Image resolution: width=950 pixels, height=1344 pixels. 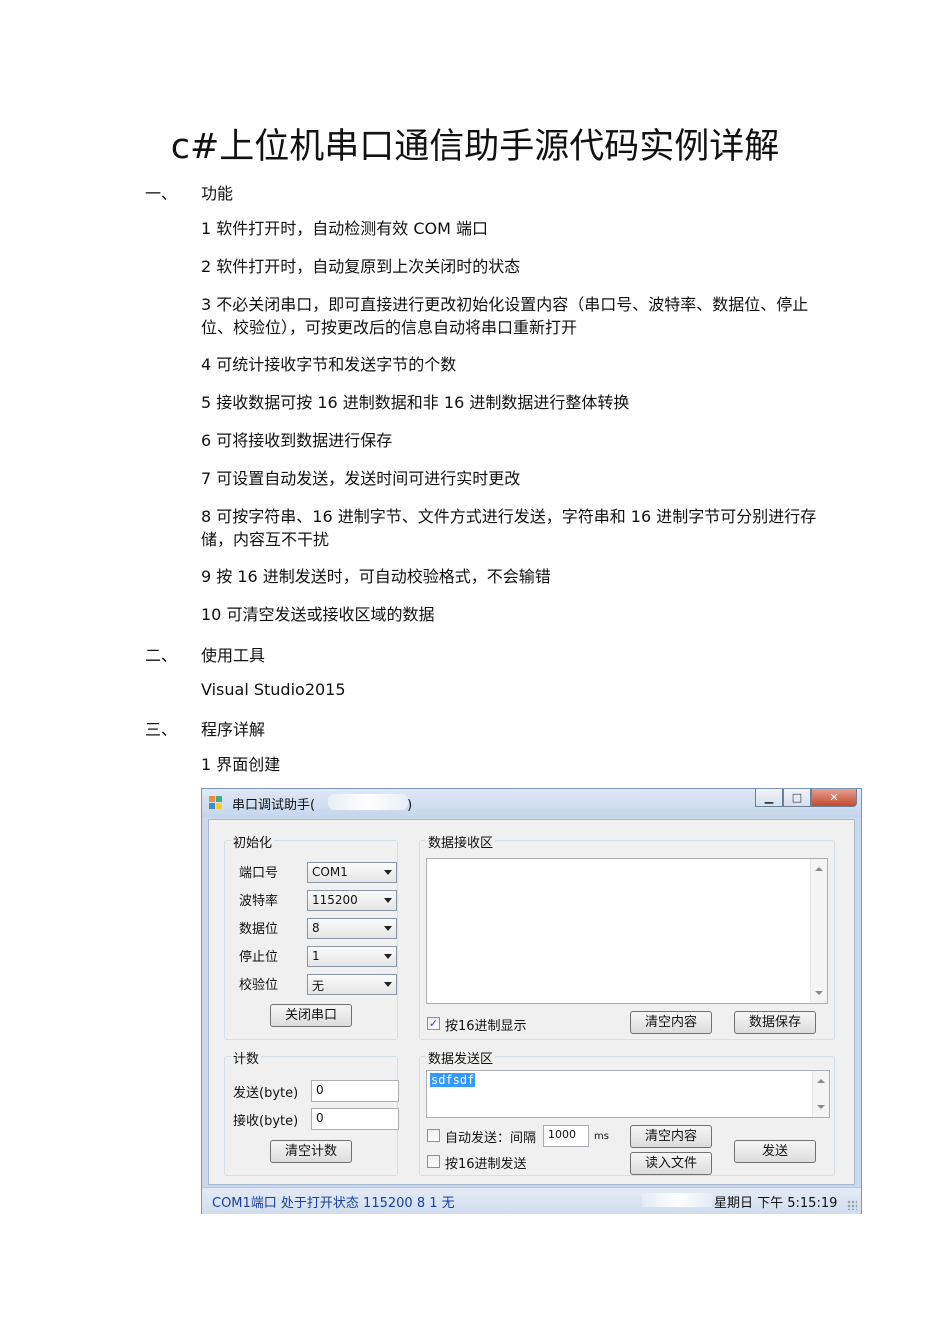 I want to click on recv-count-label: 接收(byte), so click(x=266, y=1121).